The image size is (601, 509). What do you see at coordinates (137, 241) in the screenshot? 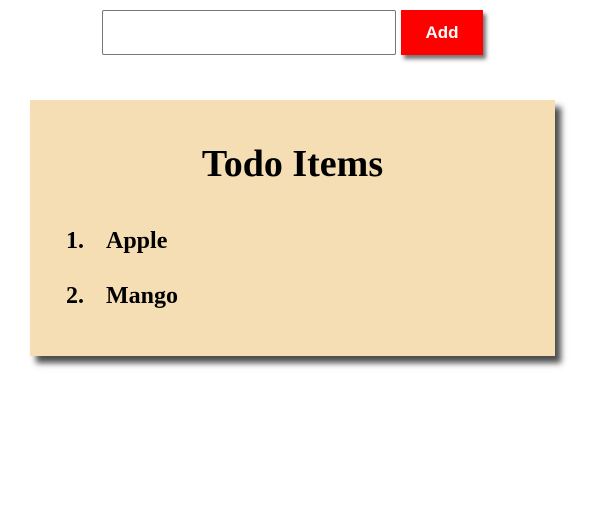
I see `todo-item-label: Apple` at bounding box center [137, 241].